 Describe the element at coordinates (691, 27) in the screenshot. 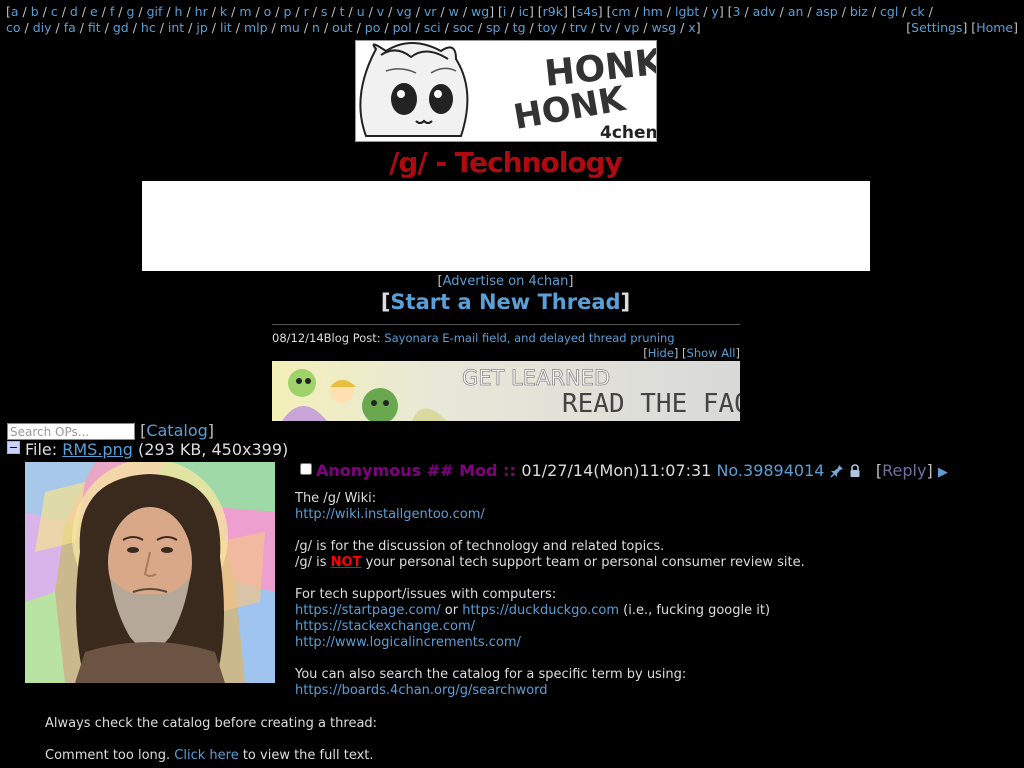

I see `board-link-x: x` at that location.